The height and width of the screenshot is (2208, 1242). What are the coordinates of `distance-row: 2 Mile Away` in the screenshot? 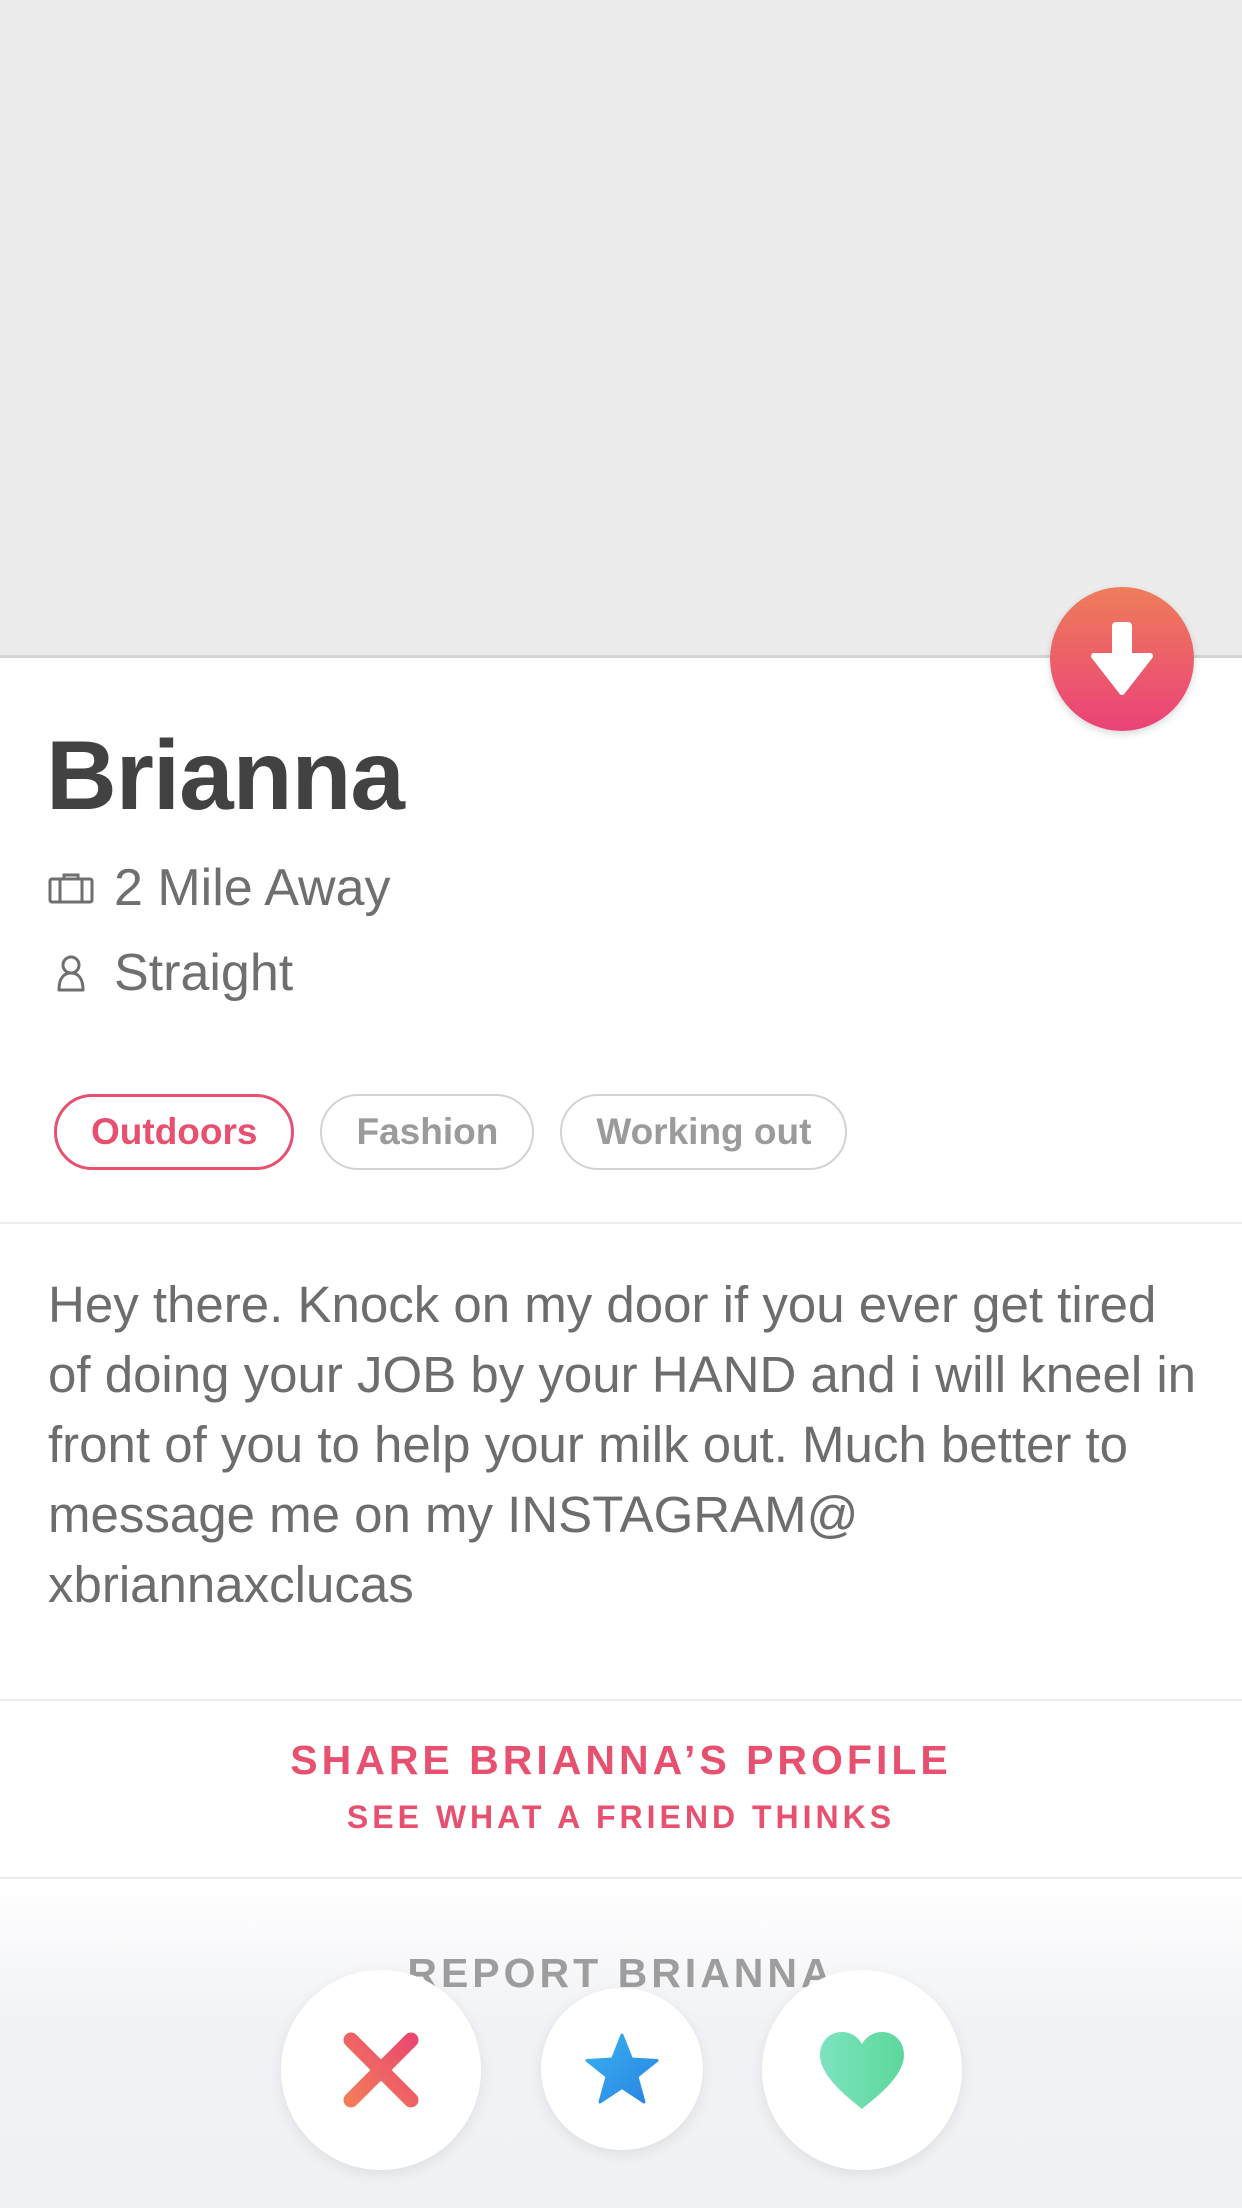 It's located at (219, 888).